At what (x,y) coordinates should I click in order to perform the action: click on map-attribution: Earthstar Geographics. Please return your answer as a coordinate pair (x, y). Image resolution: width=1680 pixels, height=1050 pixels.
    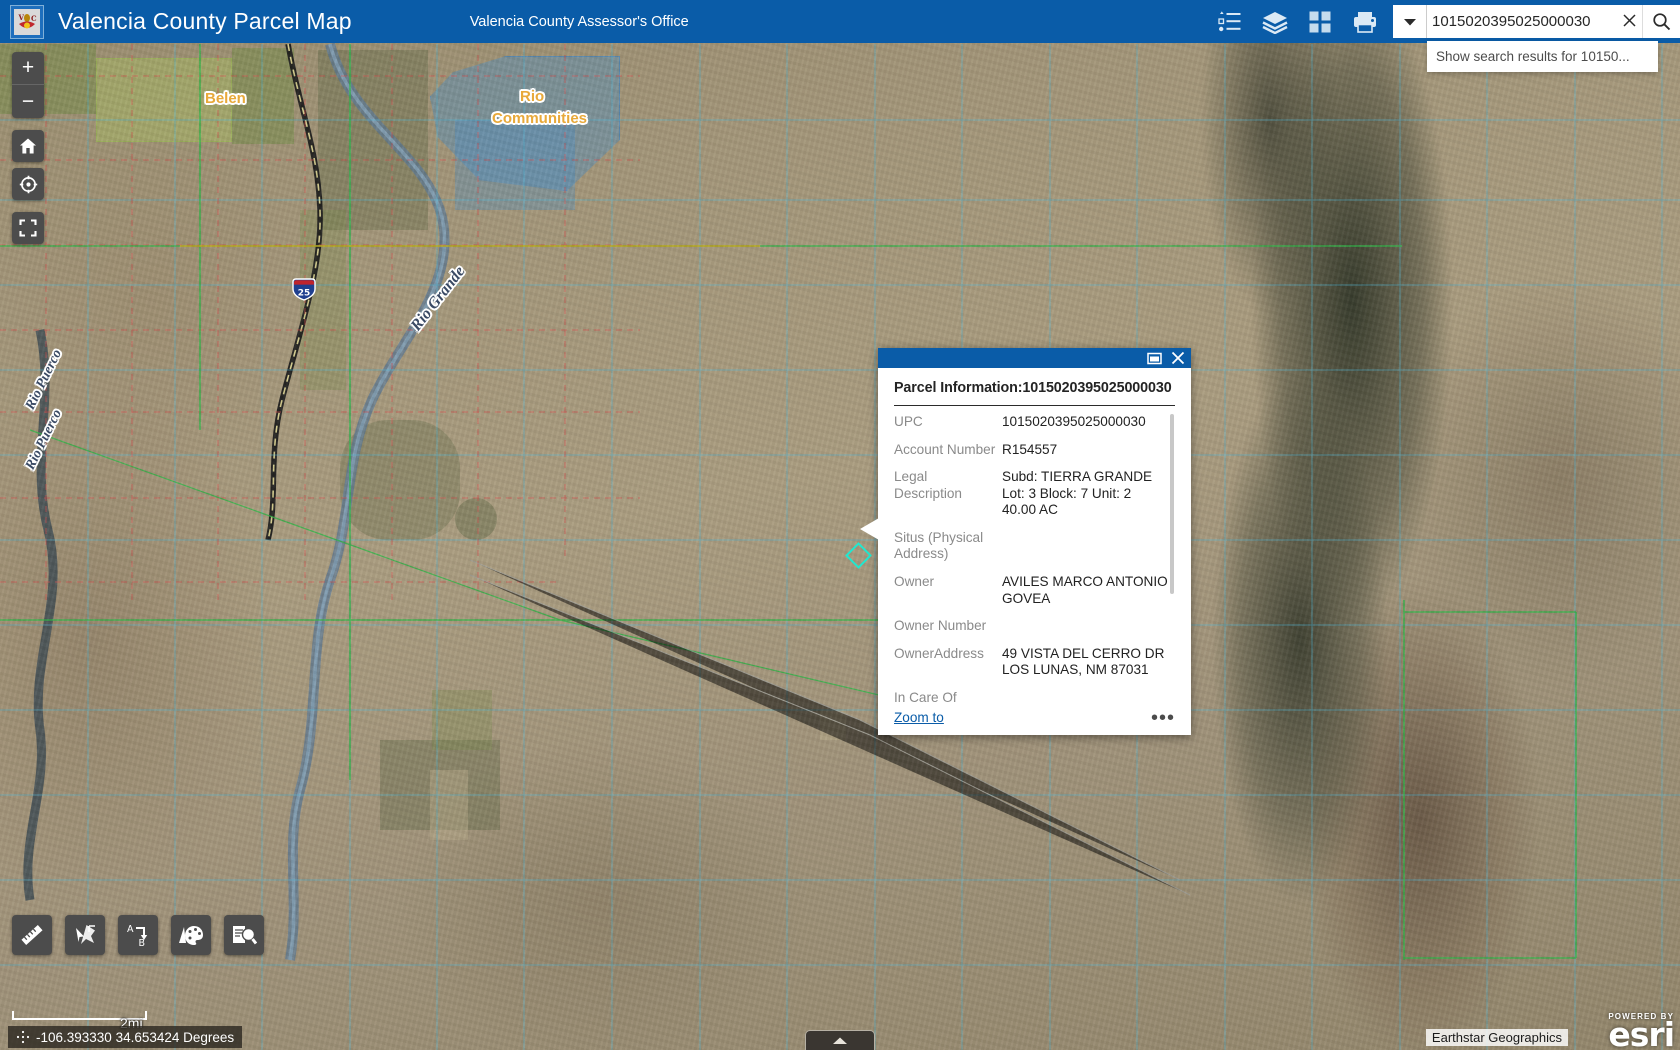
    Looking at the image, I should click on (1496, 1037).